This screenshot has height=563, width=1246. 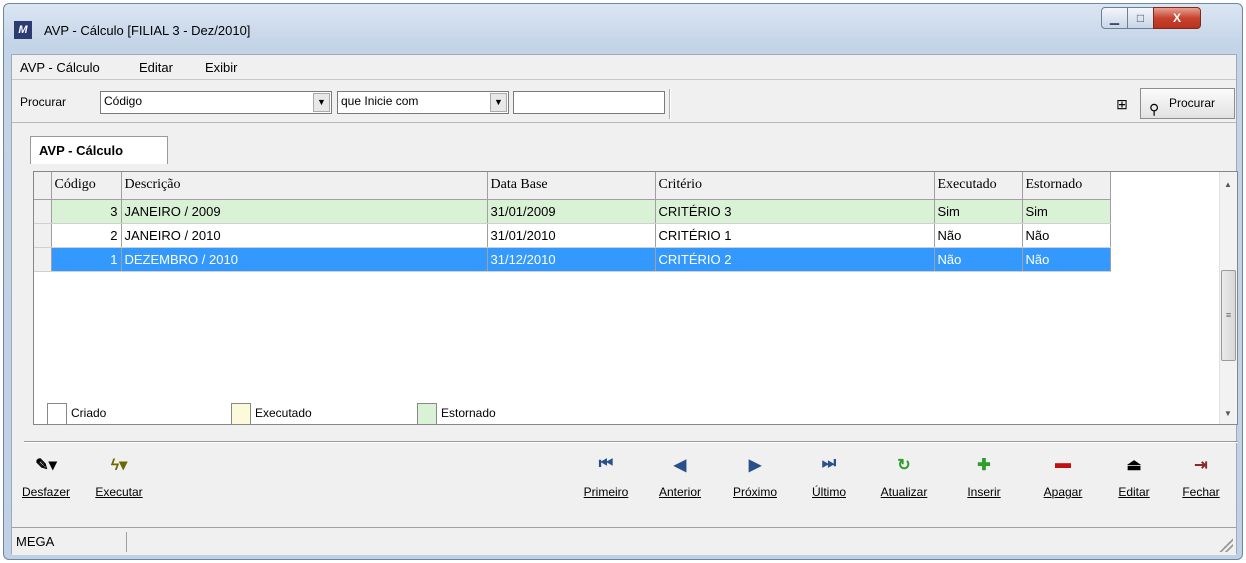 I want to click on column-header-executado: Executado, so click(x=978, y=186).